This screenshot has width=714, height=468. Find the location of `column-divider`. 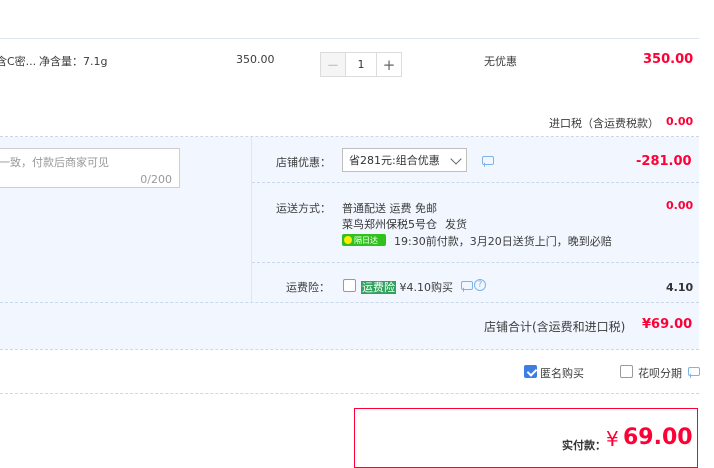

column-divider is located at coordinates (251, 219).